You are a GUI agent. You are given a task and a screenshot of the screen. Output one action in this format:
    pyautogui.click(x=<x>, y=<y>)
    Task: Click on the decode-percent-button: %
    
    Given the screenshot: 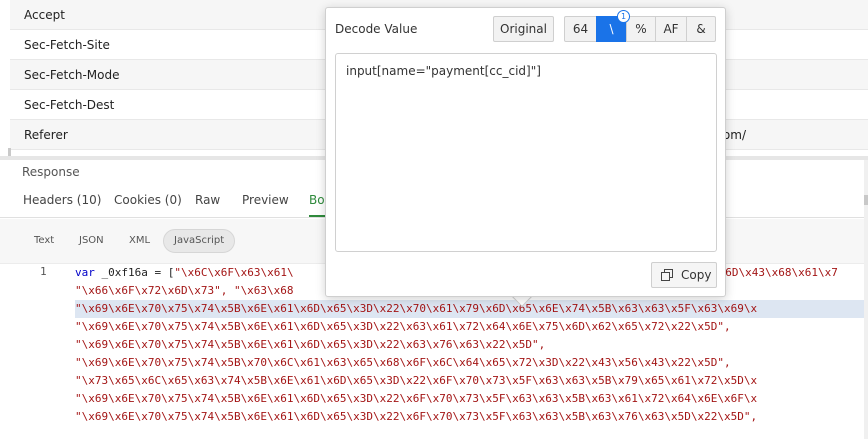 What is the action you would take?
    pyautogui.click(x=641, y=29)
    